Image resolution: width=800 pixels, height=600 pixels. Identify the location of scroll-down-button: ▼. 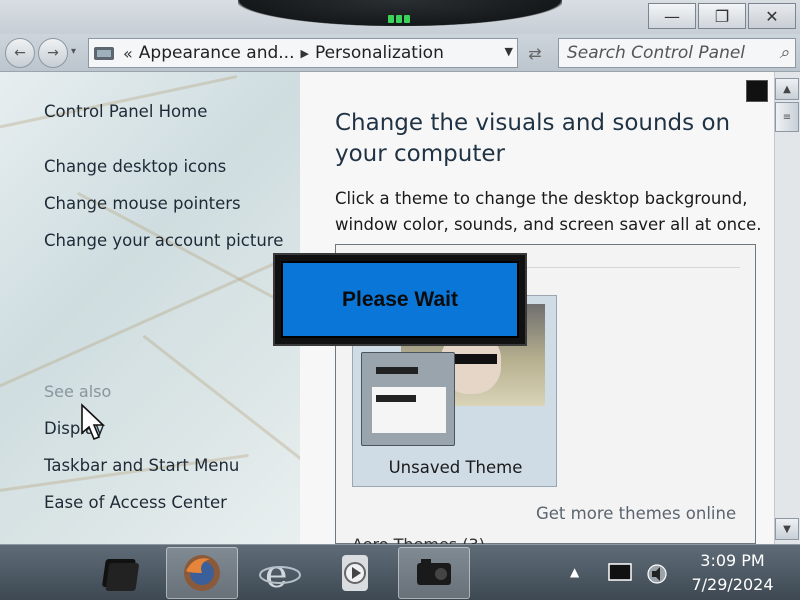
(787, 529).